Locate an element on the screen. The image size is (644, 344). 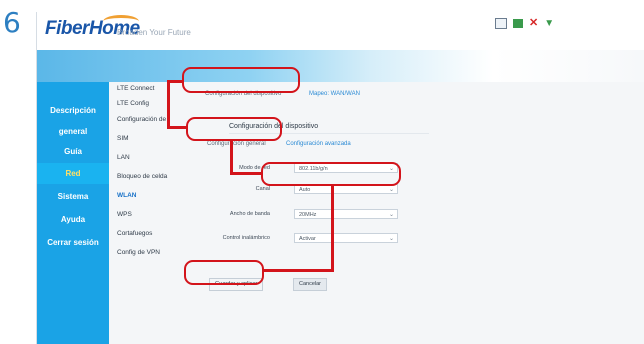
tab-configuracion-avanzada: Configuración avanzada is located at coordinates (318, 144).